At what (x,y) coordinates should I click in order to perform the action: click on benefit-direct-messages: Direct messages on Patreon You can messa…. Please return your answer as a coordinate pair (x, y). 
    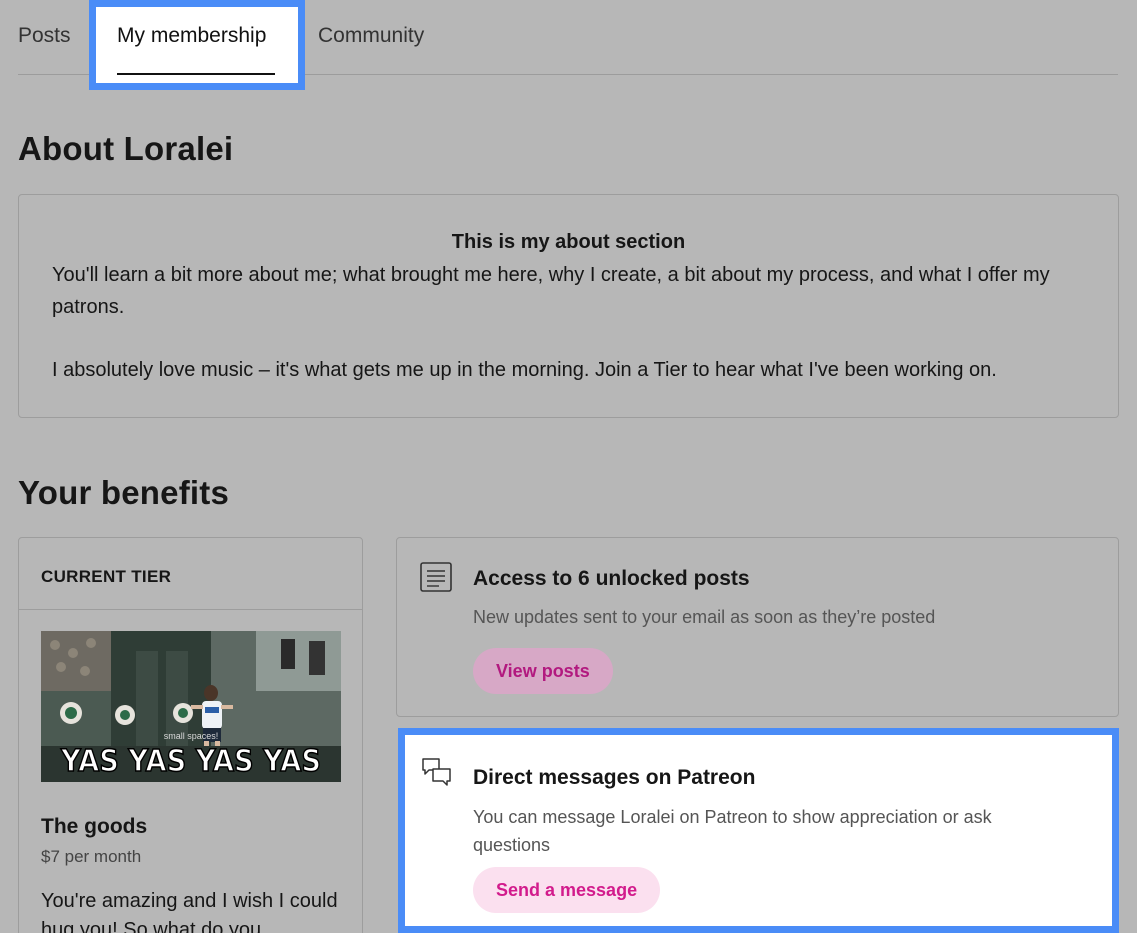
    Looking at the image, I should click on (758, 830).